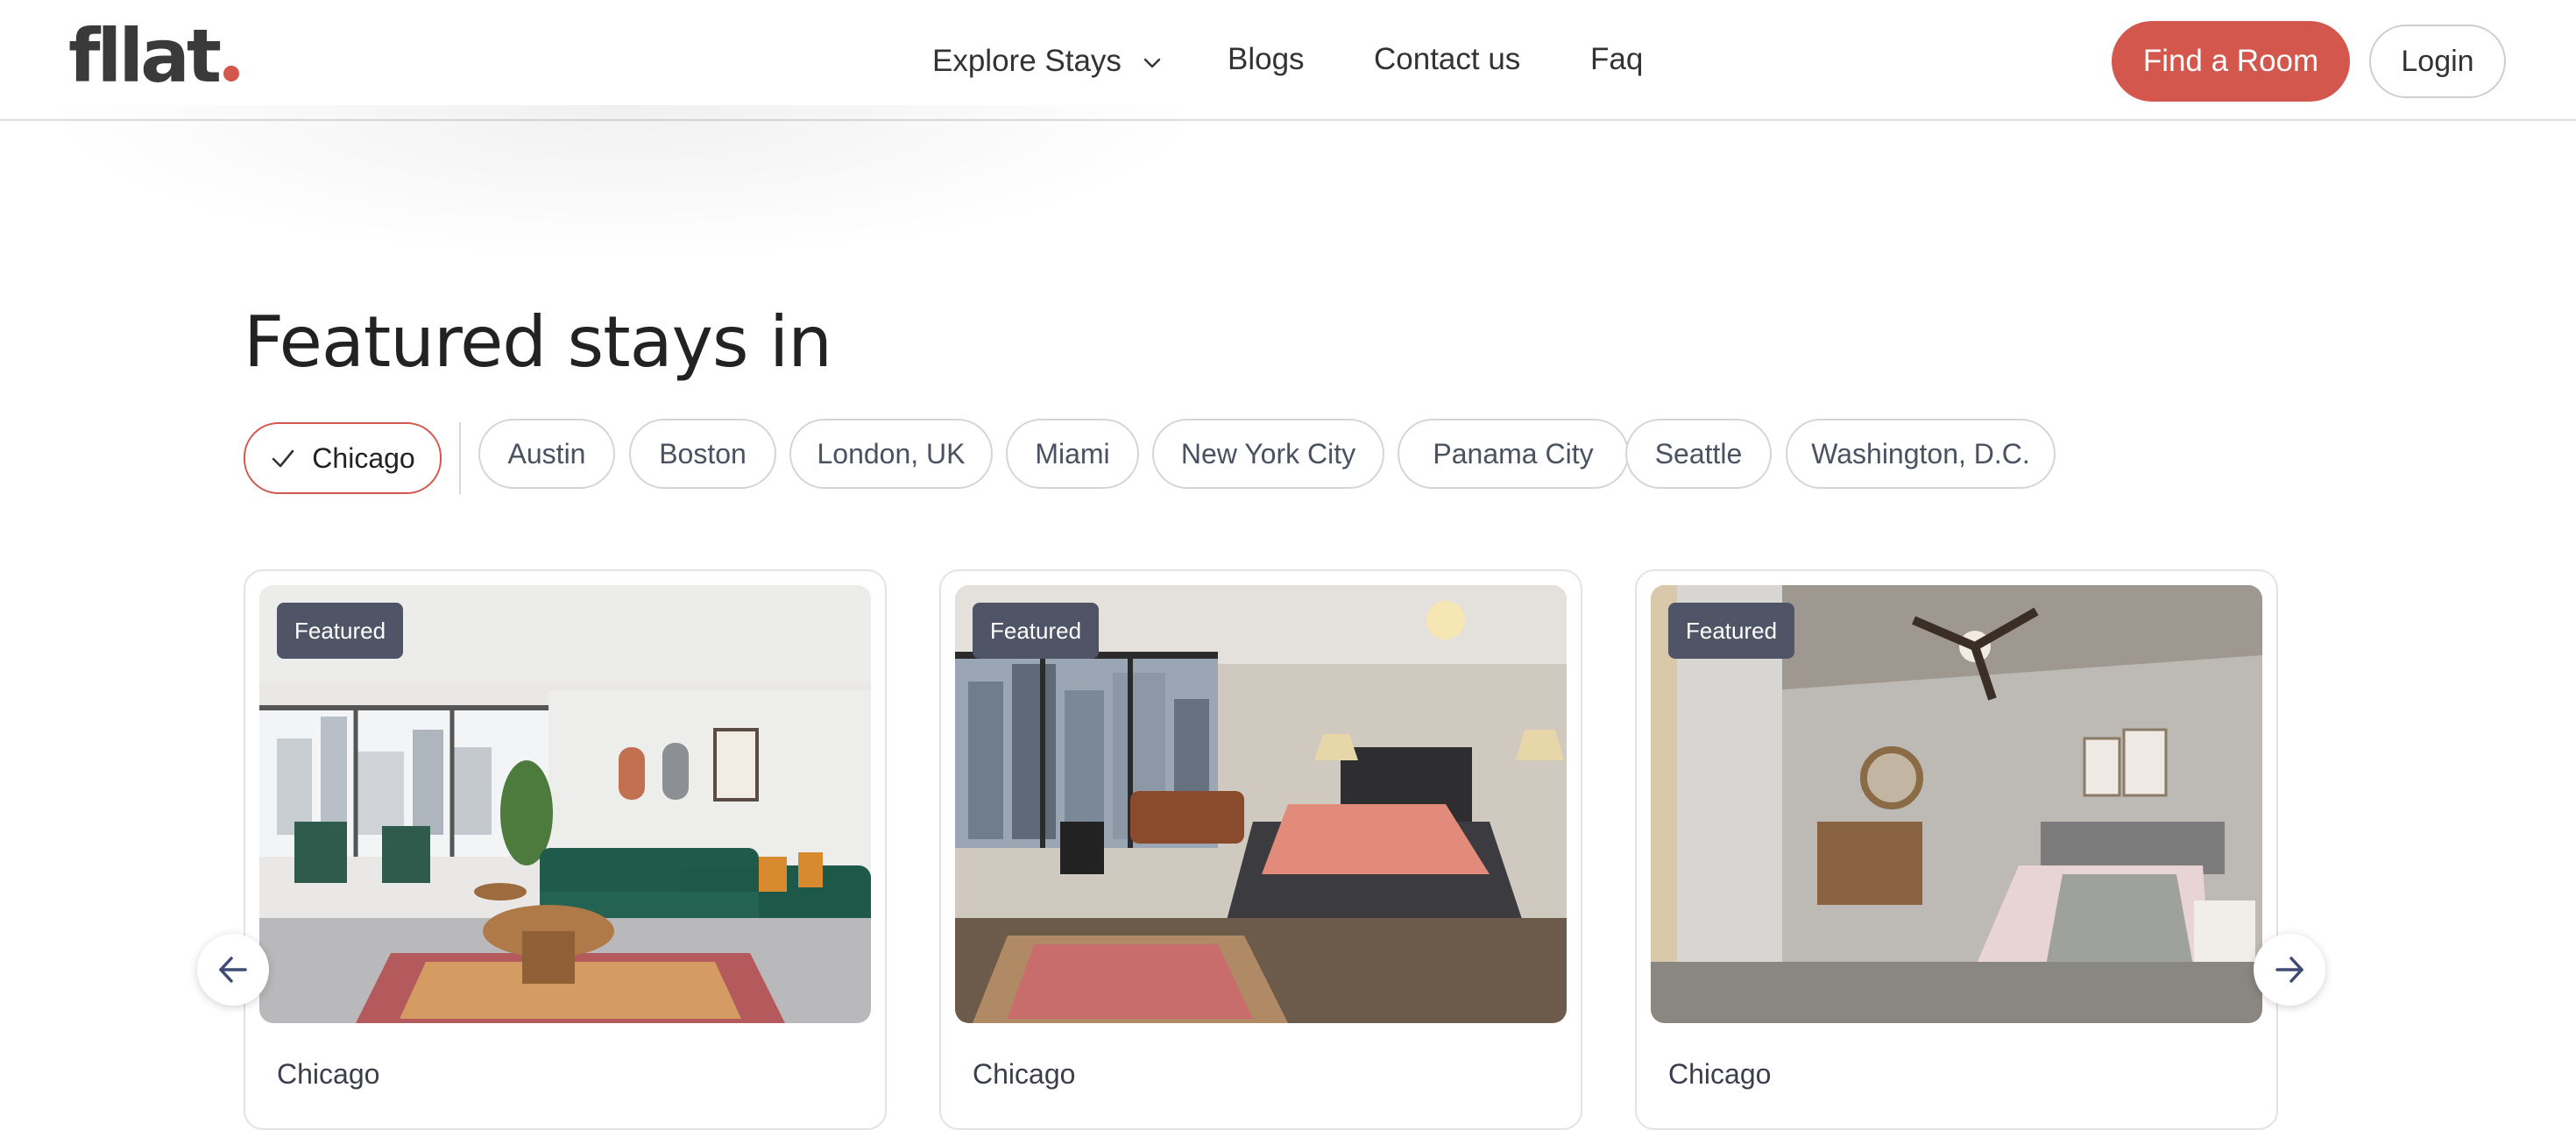 The height and width of the screenshot is (1130, 2576). I want to click on city-chip-selected: Chicago, so click(343, 458).